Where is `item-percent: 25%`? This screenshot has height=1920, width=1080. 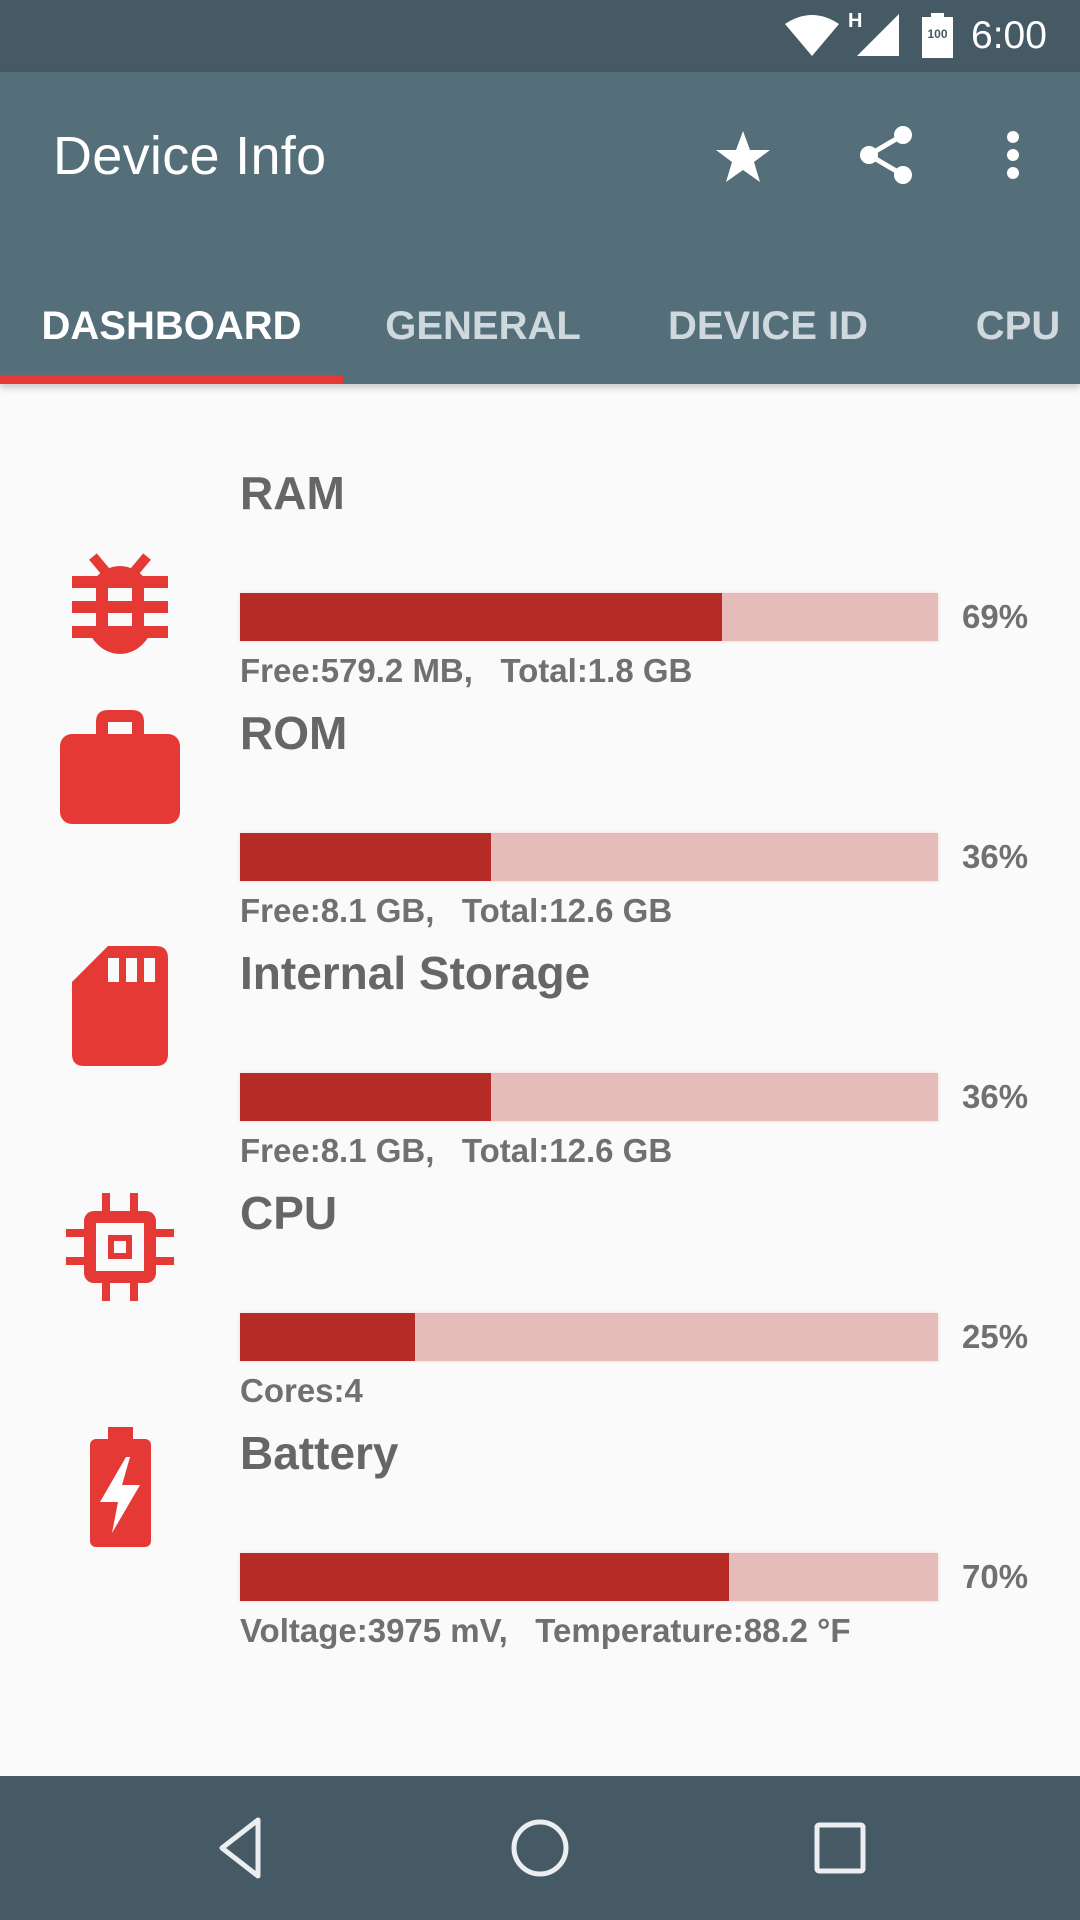 item-percent: 25% is located at coordinates (995, 1336).